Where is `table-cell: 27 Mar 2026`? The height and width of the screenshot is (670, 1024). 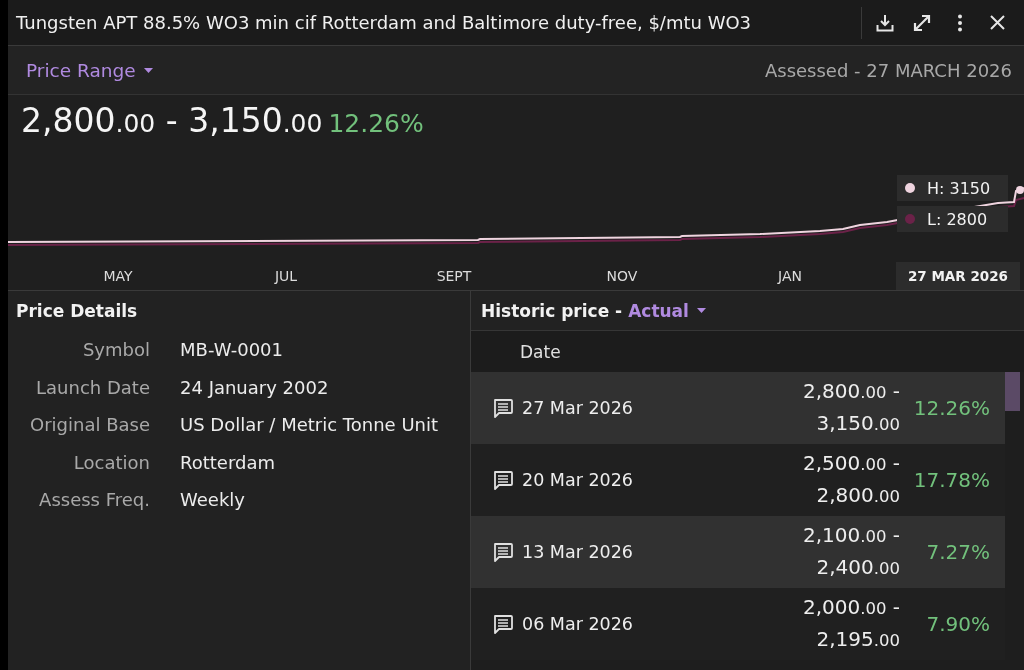 table-cell: 27 Mar 2026 is located at coordinates (577, 408).